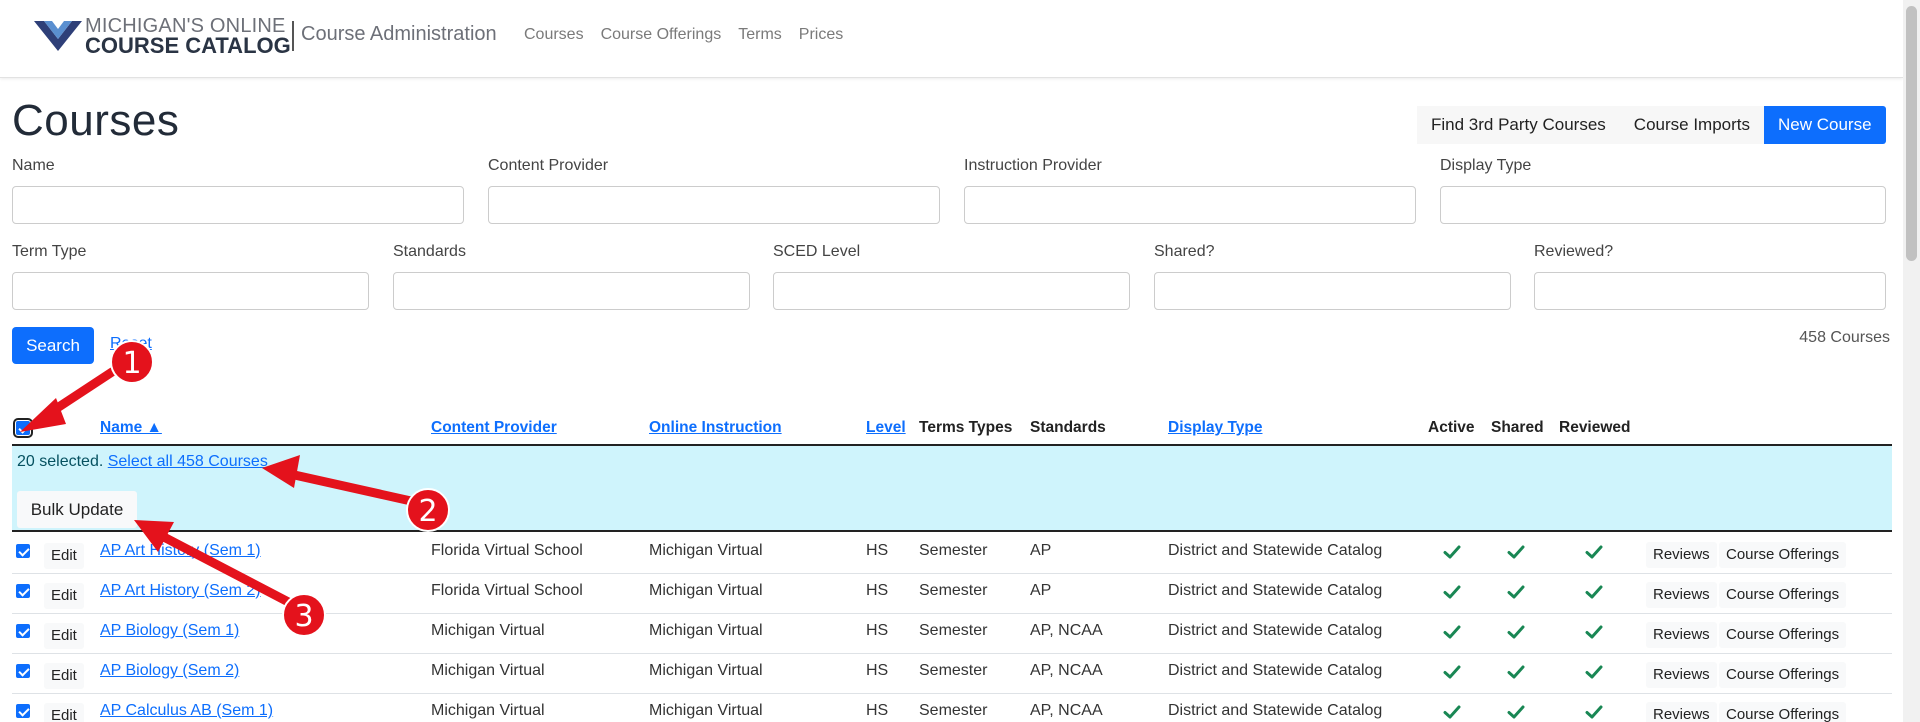 The height and width of the screenshot is (722, 1920). Describe the element at coordinates (821, 35) in the screenshot. I see `nav-prices: Prices` at that location.